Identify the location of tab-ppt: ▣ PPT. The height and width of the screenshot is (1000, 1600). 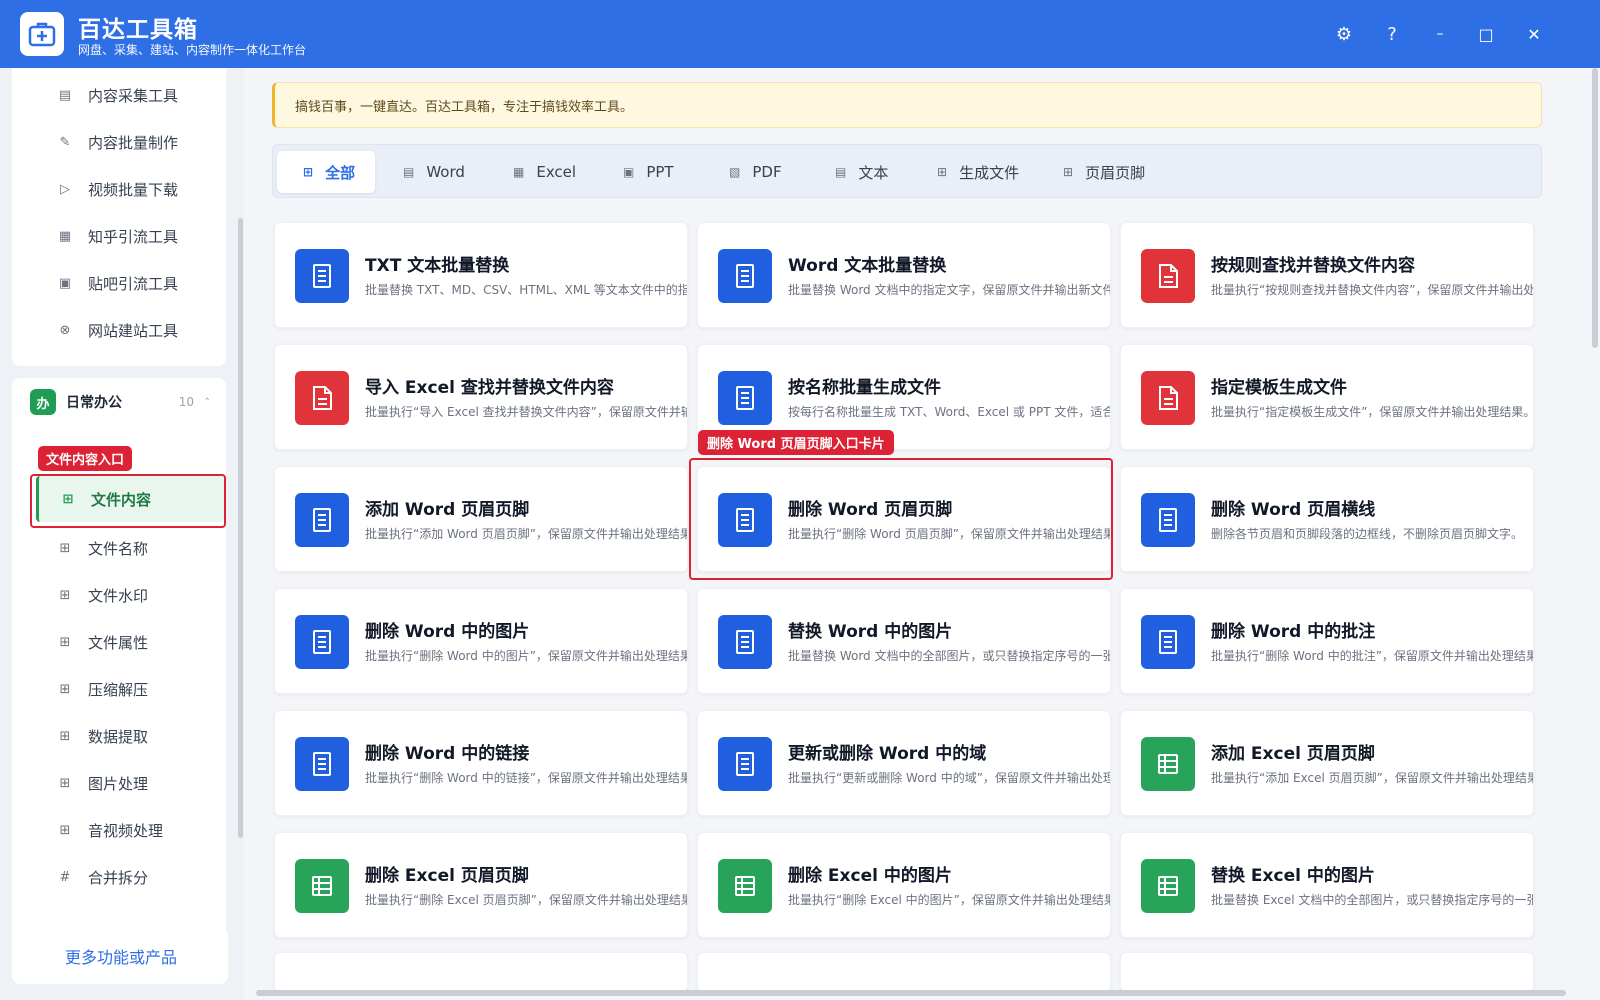
(648, 172).